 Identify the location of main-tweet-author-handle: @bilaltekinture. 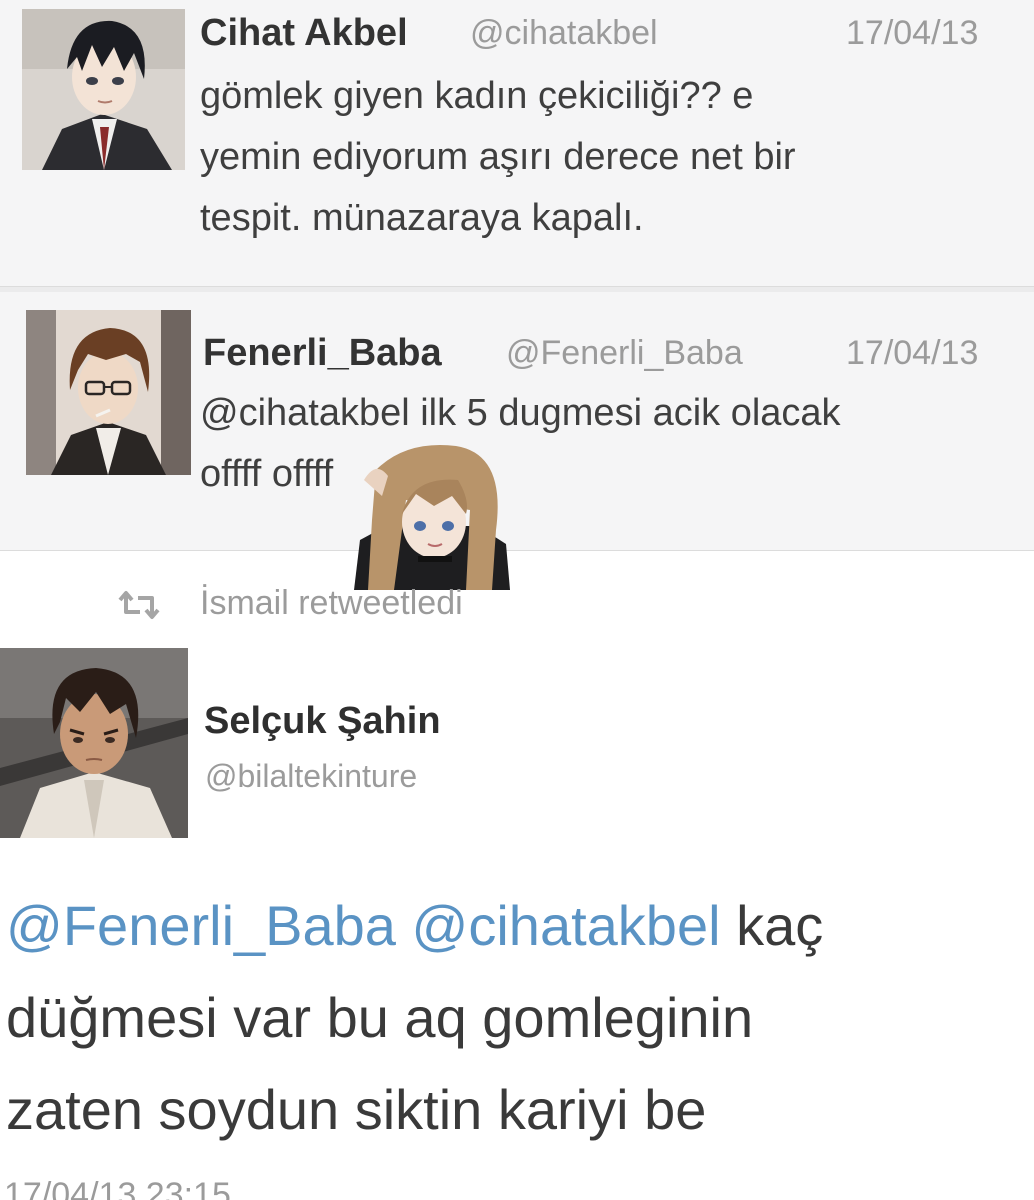
(311, 776).